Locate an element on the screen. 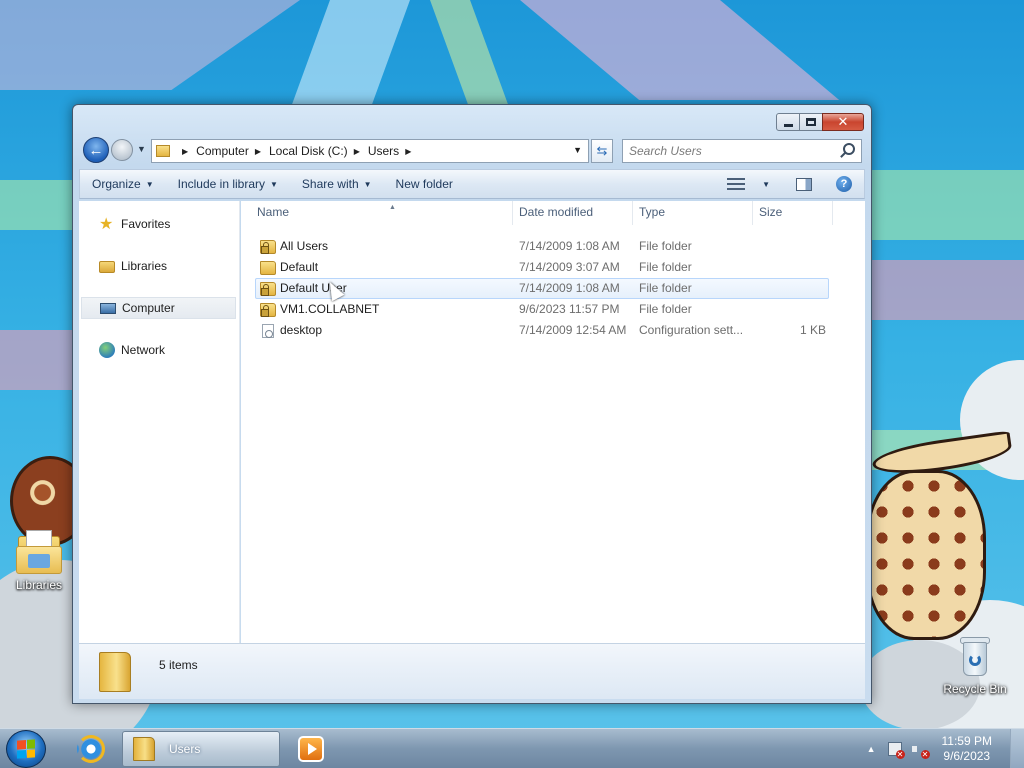  help-button: ? is located at coordinates (844, 184).